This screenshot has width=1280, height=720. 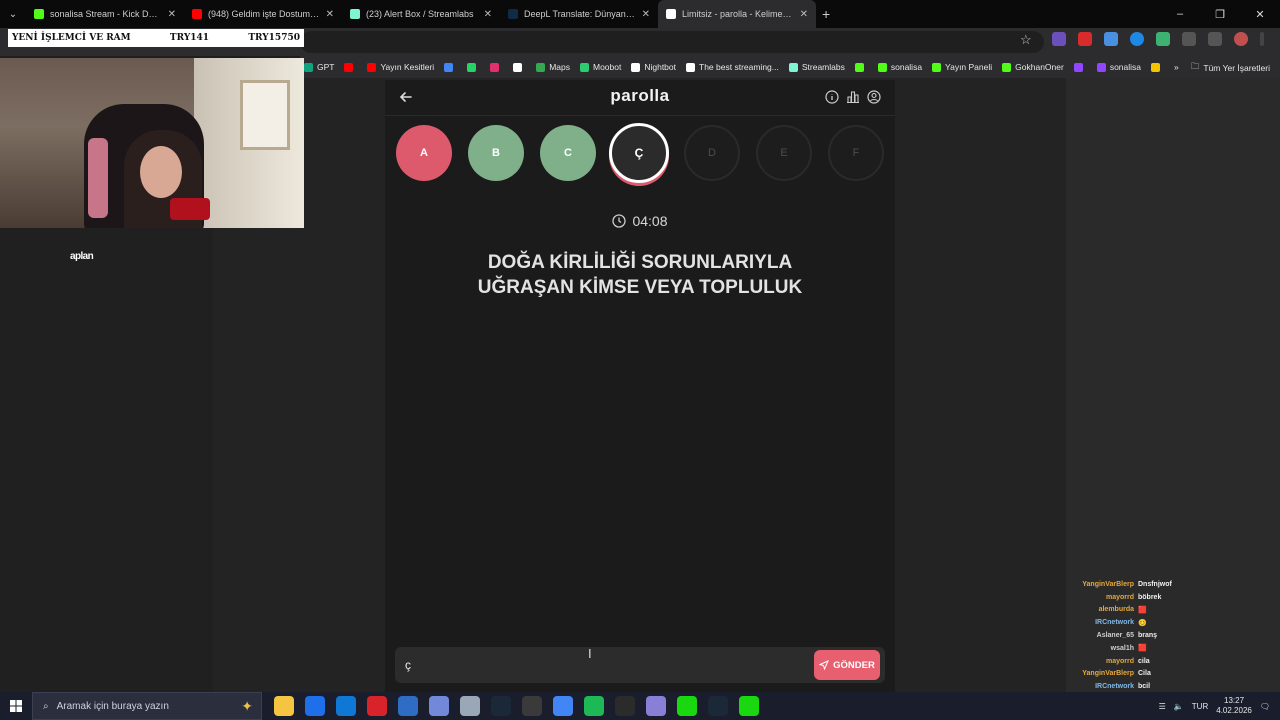 I want to click on minimize-button: –, so click(x=1180, y=14).